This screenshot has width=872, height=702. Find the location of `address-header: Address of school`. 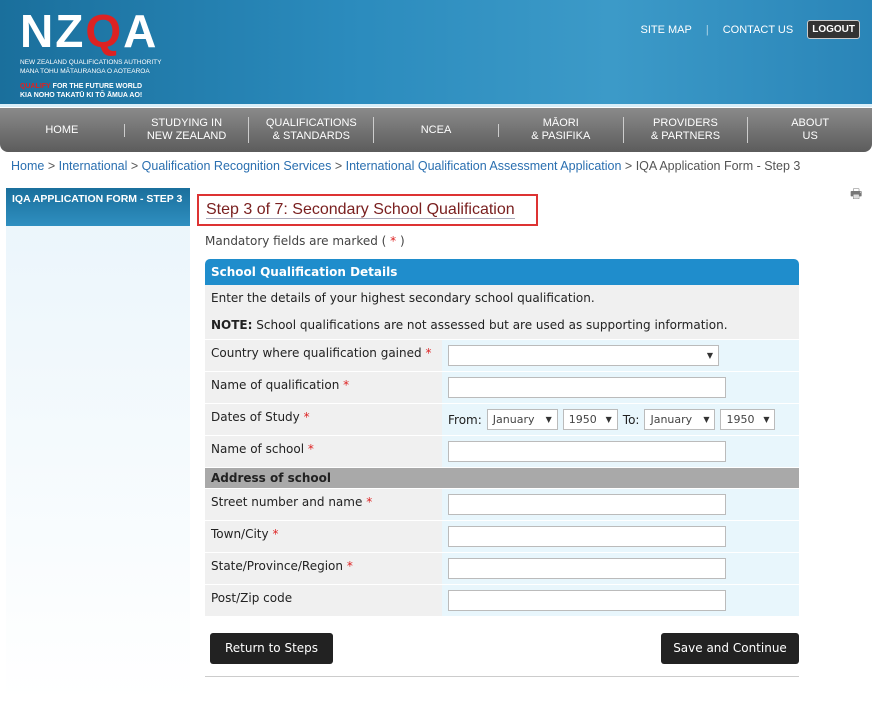

address-header: Address of school is located at coordinates (502, 478).